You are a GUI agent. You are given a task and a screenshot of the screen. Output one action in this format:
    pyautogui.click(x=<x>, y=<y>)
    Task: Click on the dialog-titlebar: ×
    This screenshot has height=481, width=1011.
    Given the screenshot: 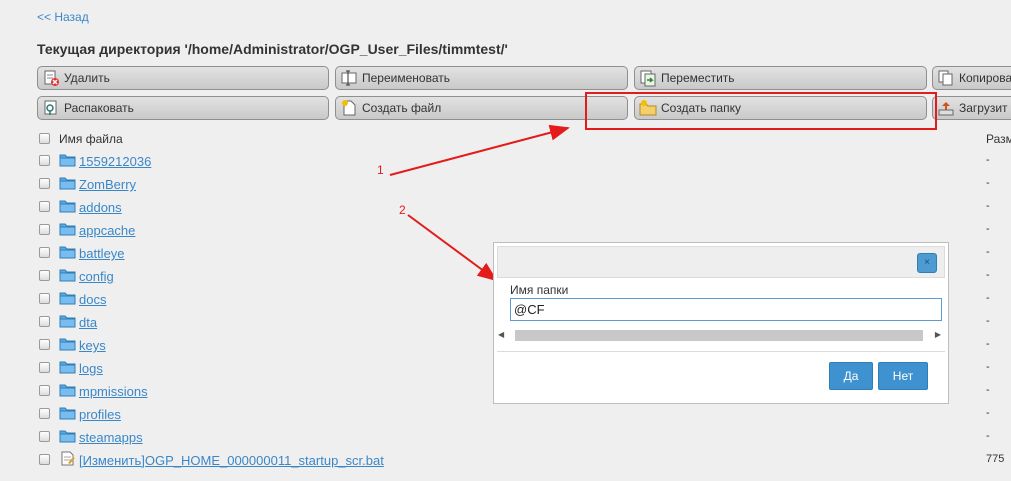 What is the action you would take?
    pyautogui.click(x=721, y=262)
    